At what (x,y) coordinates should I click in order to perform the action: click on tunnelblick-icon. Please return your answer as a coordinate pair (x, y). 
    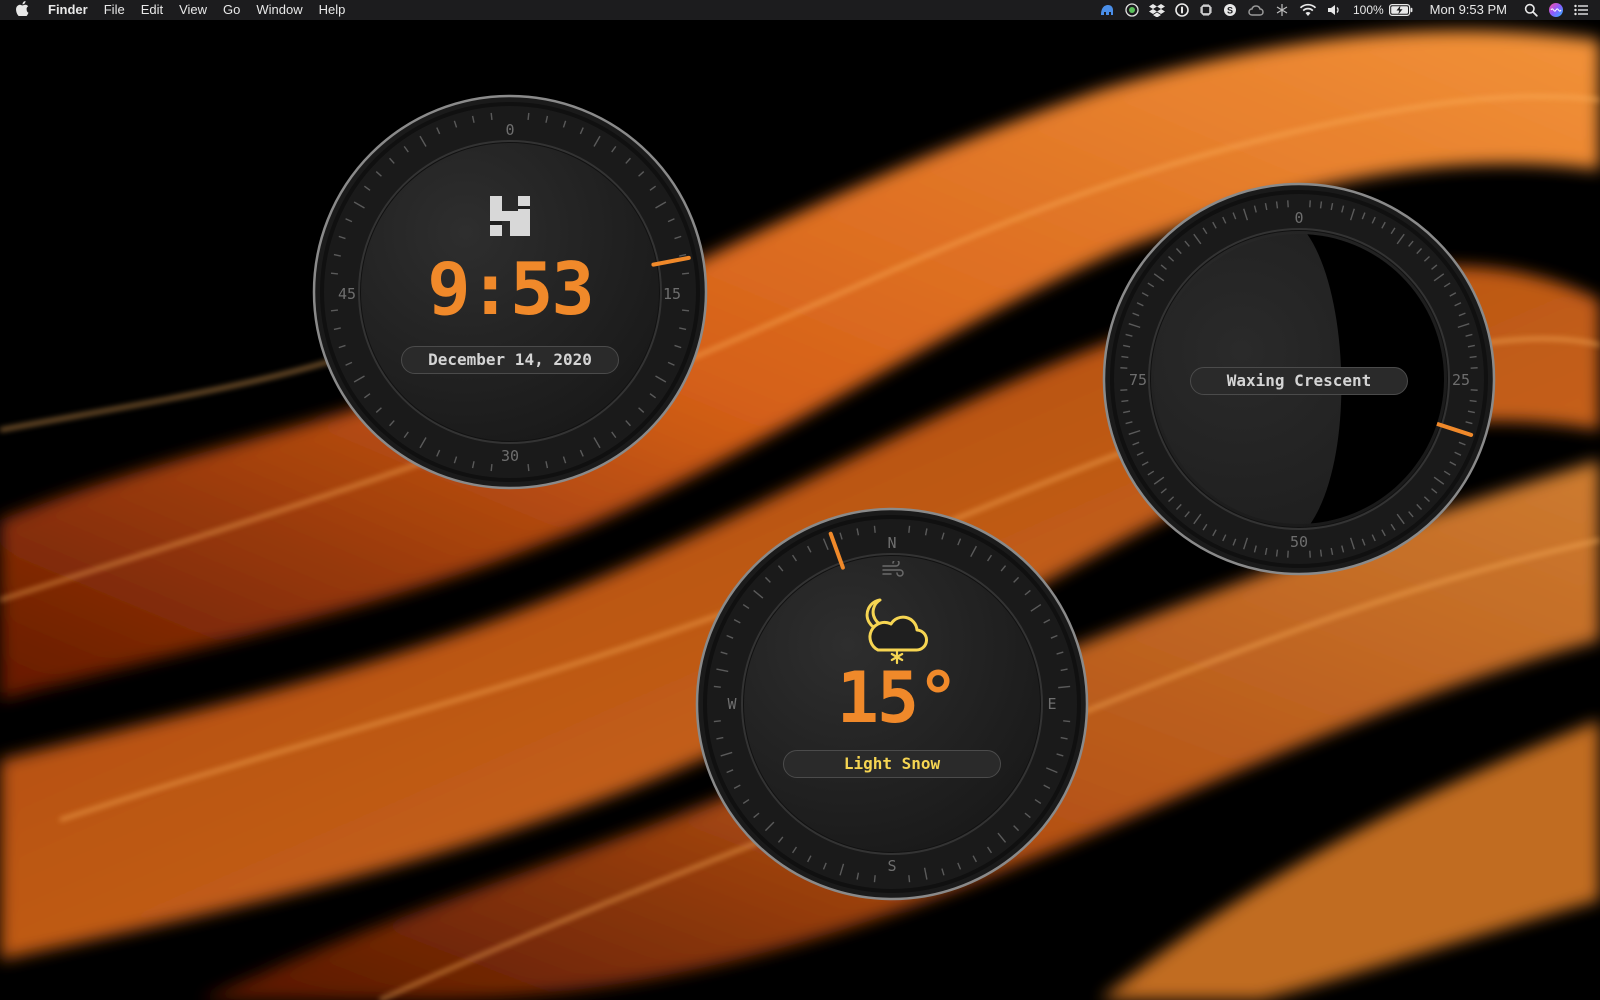
    Looking at the image, I should click on (1107, 10).